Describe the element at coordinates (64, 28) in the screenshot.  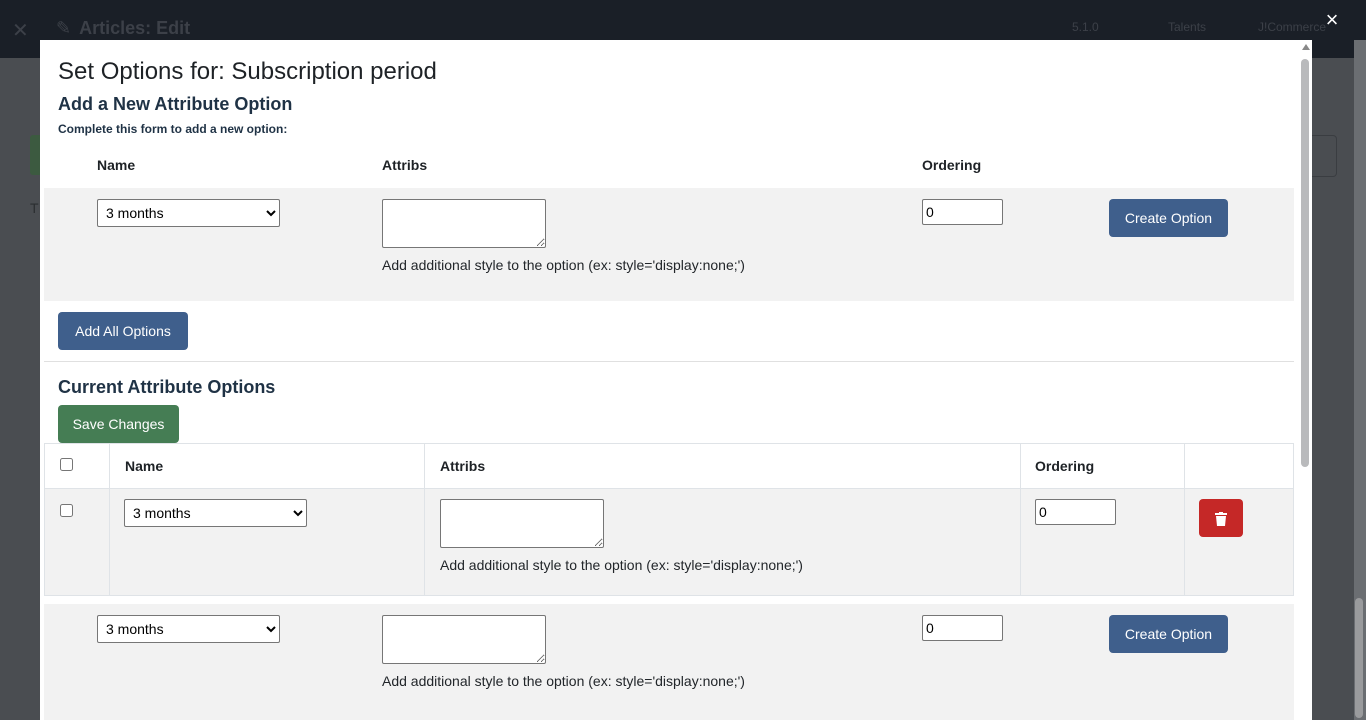
I see `pencil-icon: ✎` at that location.